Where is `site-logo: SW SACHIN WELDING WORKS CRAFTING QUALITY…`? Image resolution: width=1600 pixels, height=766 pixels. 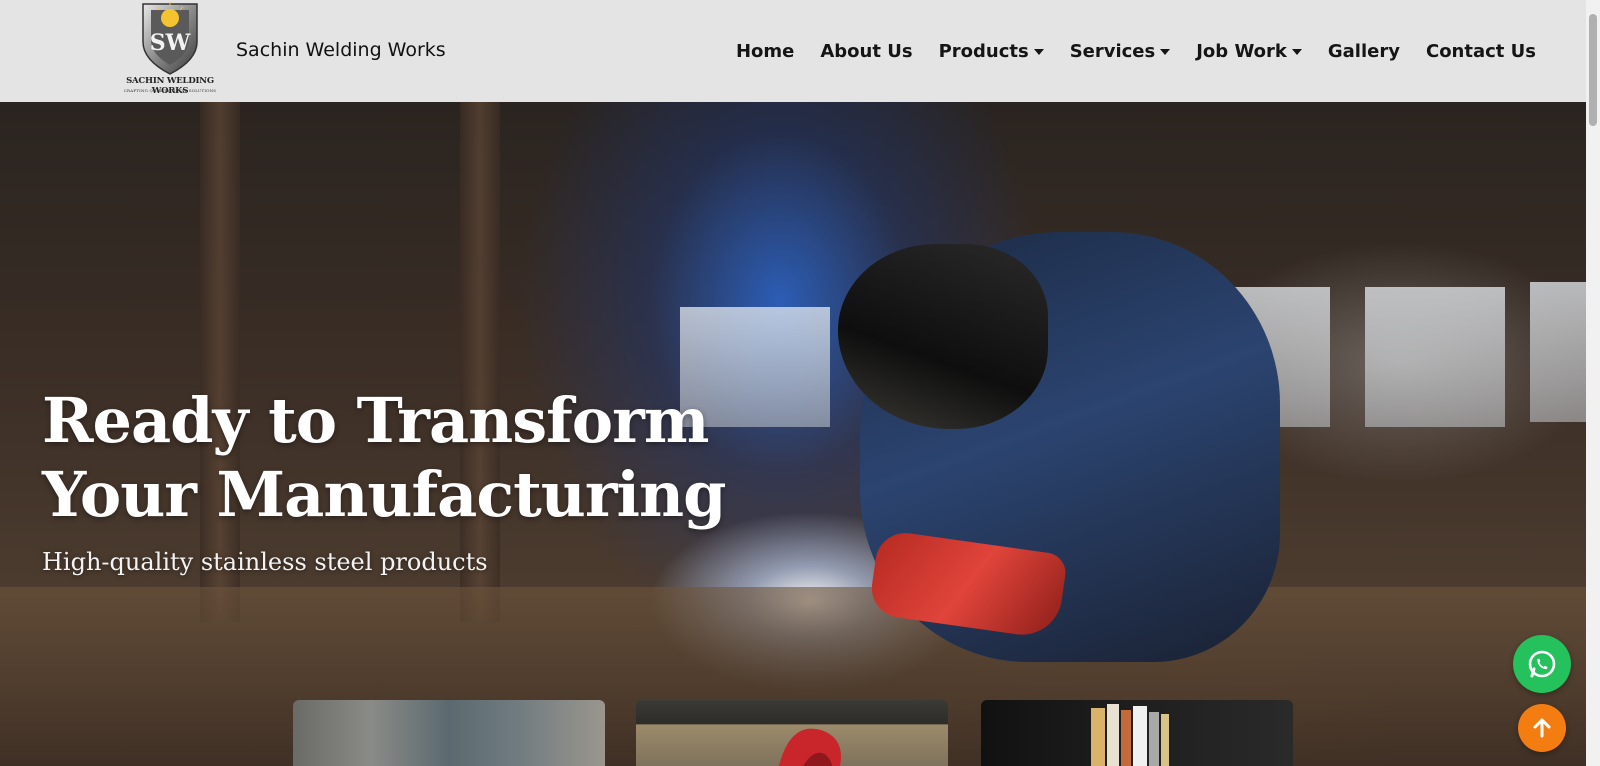
site-logo: SW SACHIN WELDING WORKS CRAFTING QUALITY… is located at coordinates (170, 49).